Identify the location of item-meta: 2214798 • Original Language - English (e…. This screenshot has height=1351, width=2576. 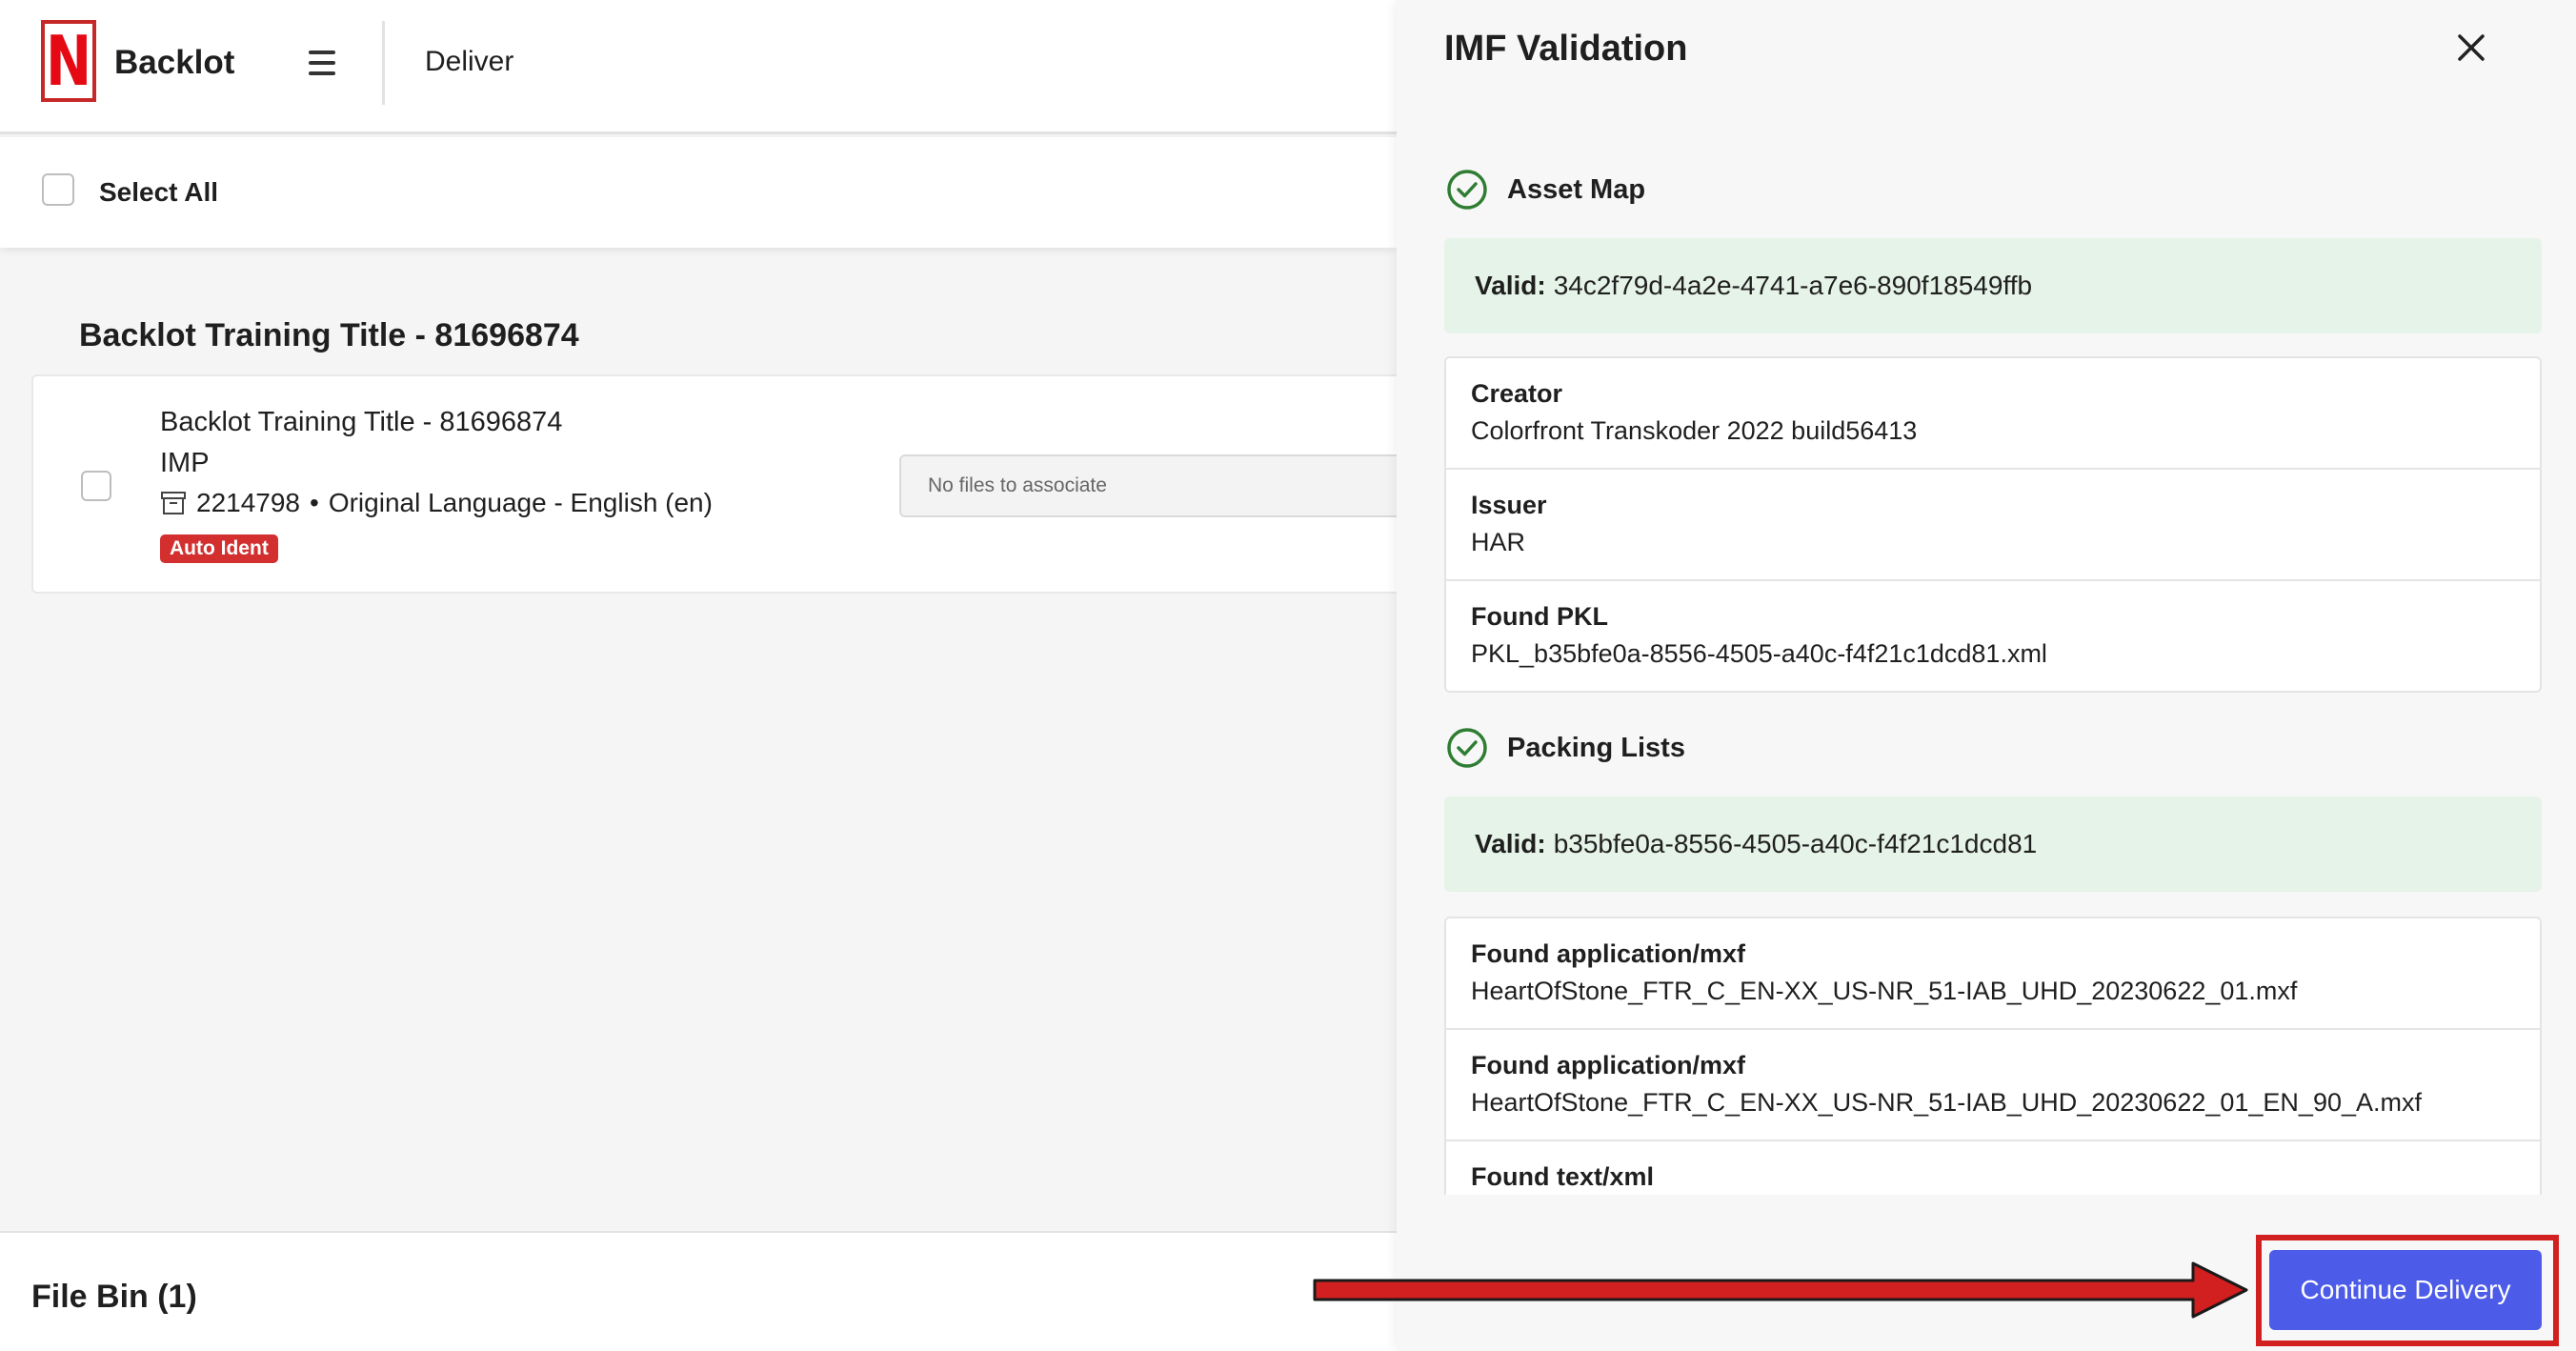
(437, 503).